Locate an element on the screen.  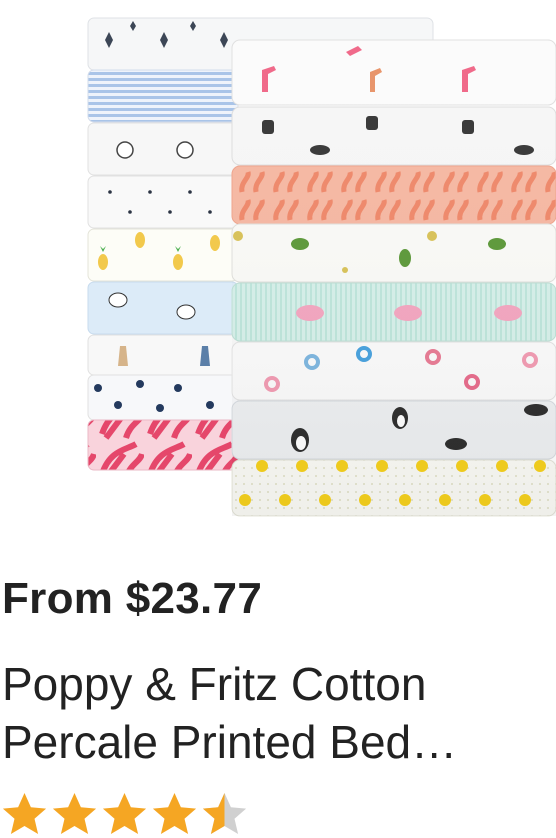
star-half-icon is located at coordinates (224, 814).